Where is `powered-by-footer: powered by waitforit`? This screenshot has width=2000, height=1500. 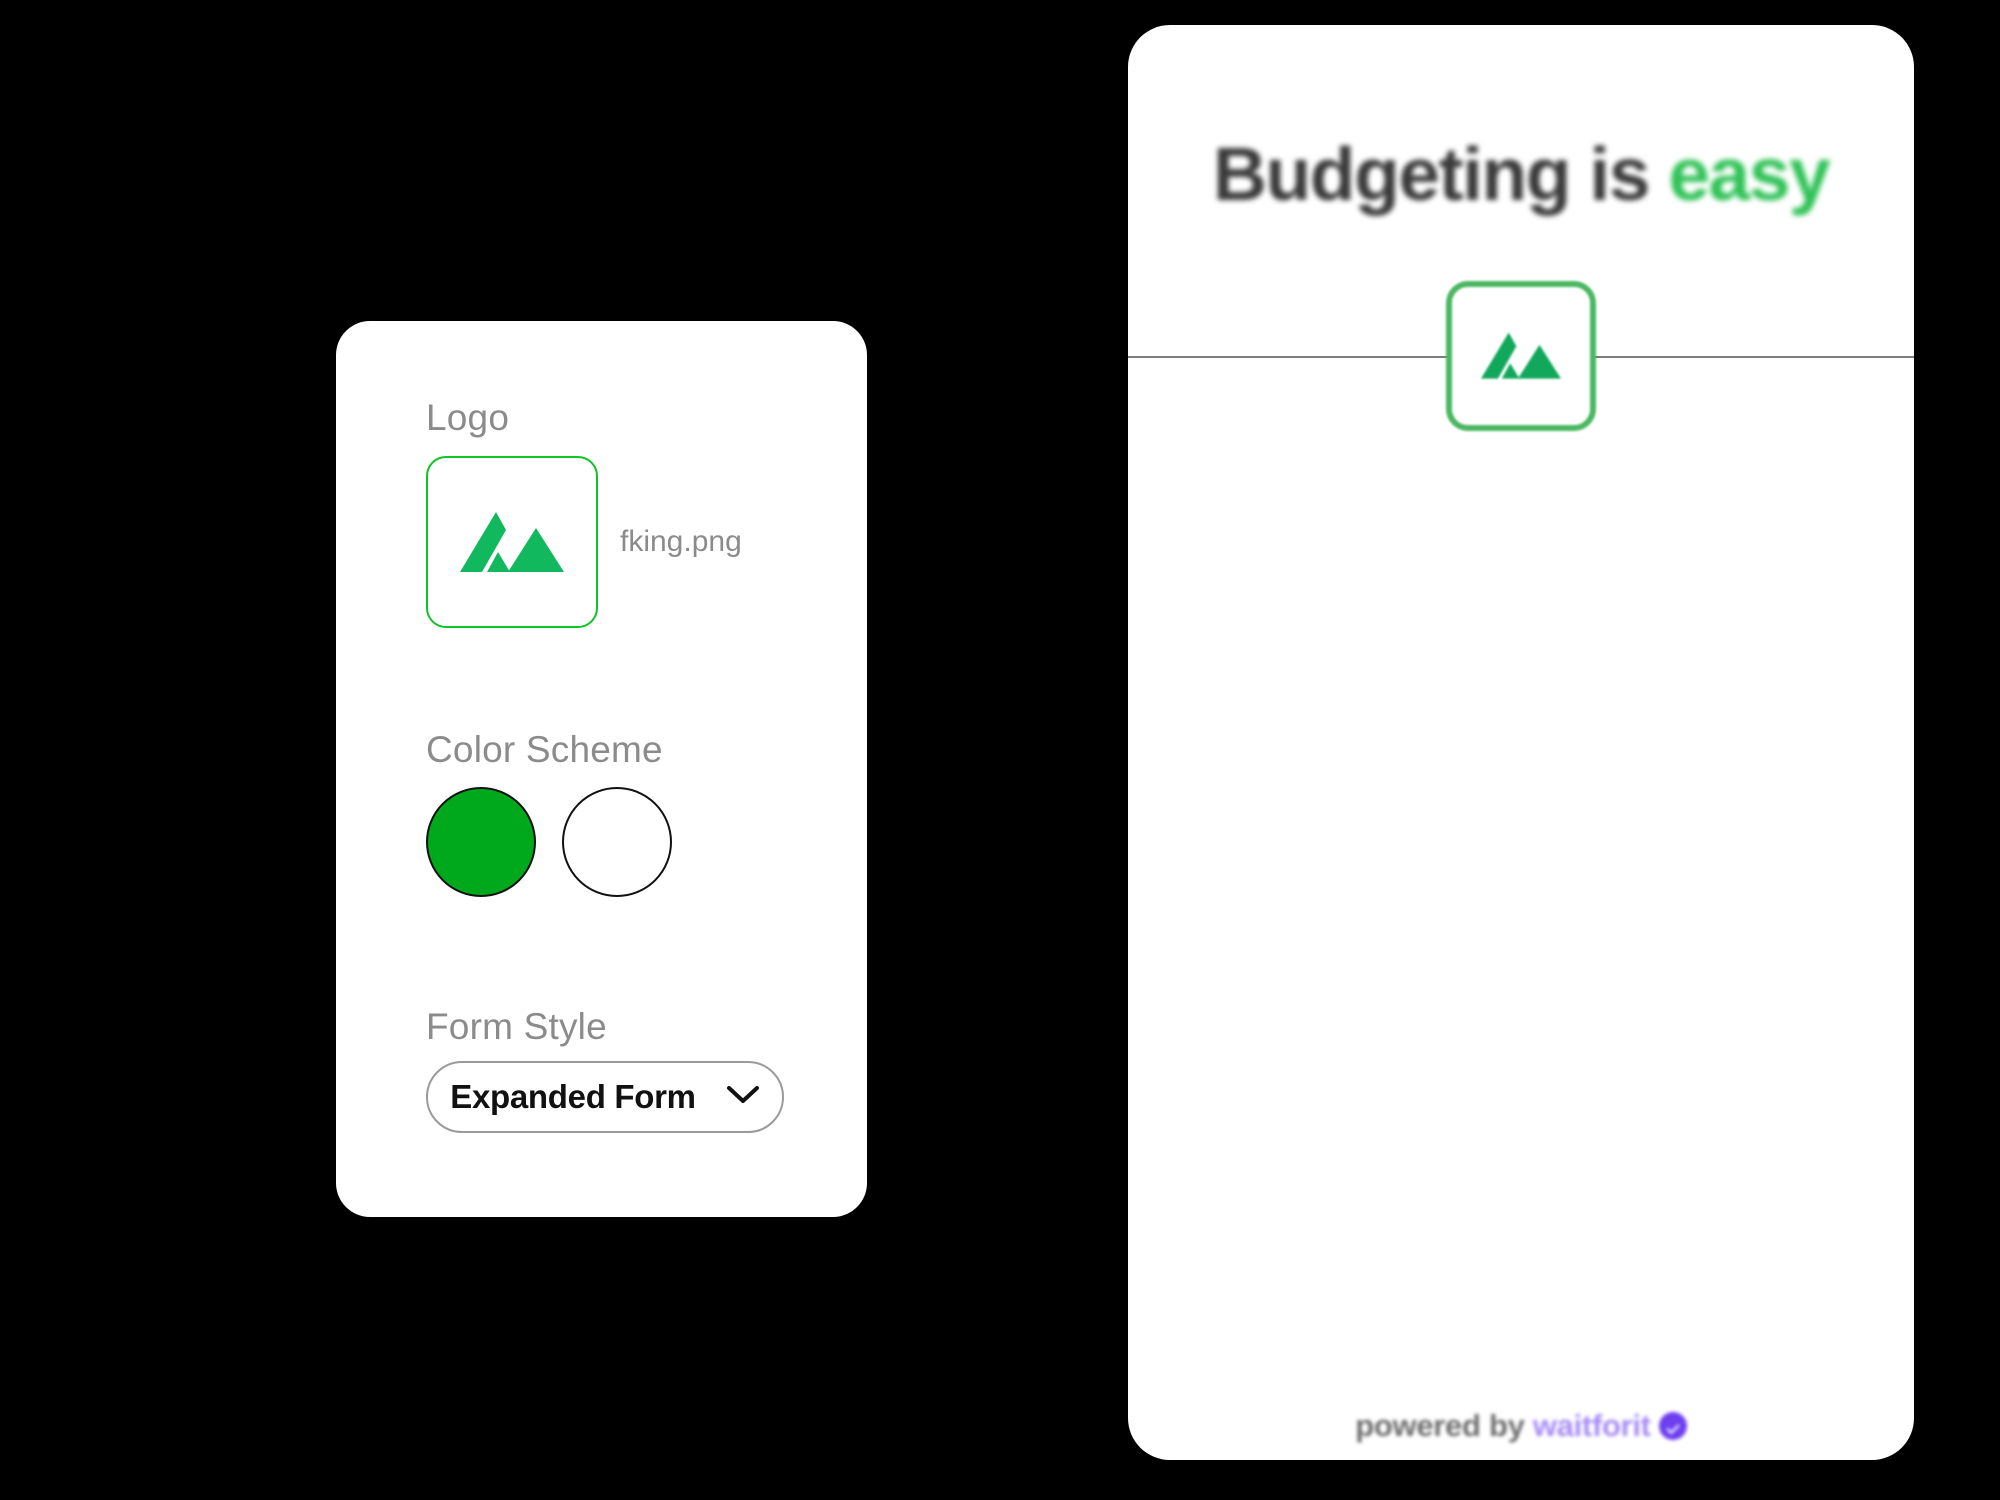 powered-by-footer: powered by waitforit is located at coordinates (1521, 1426).